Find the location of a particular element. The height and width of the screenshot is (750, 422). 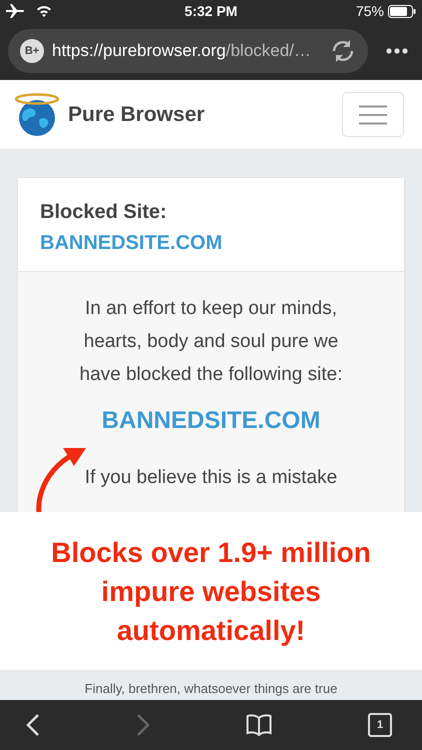

more-icon is located at coordinates (397, 51).